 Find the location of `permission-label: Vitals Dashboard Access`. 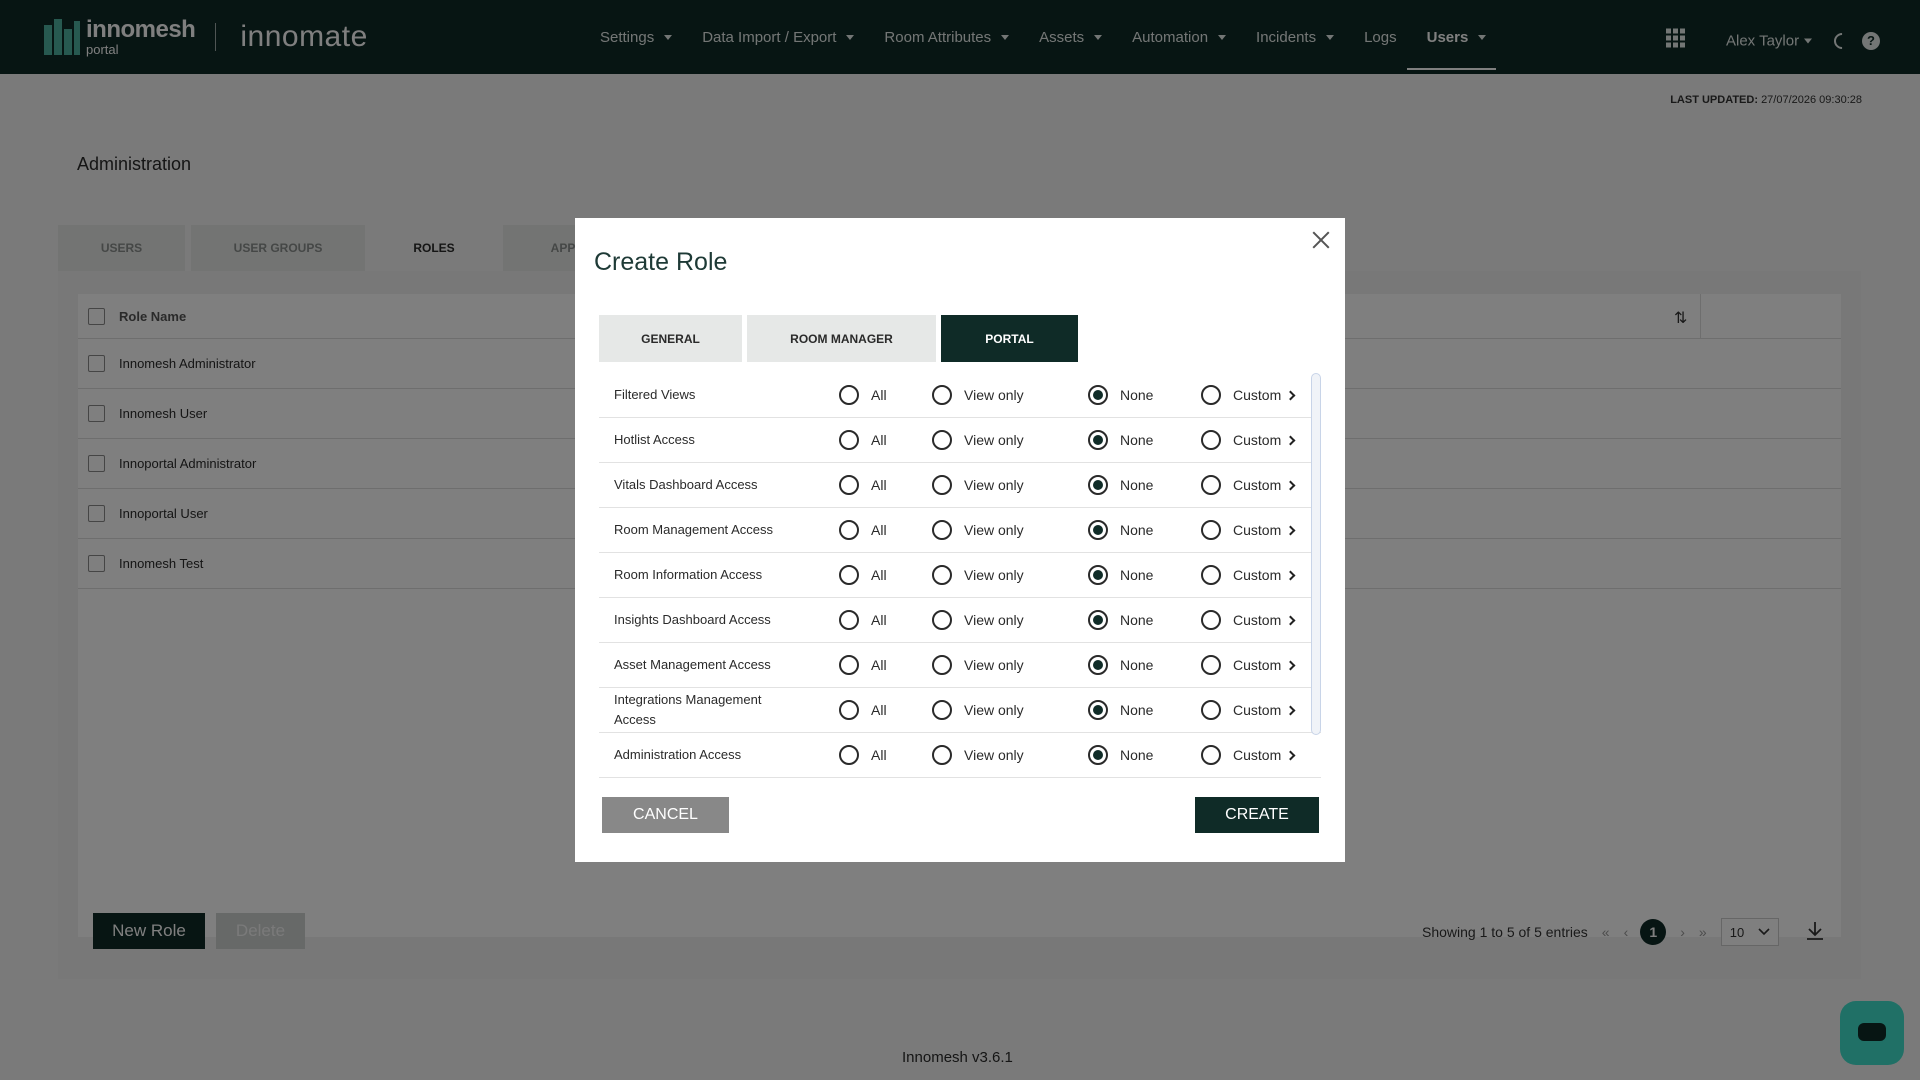

permission-label: Vitals Dashboard Access is located at coordinates (686, 484).